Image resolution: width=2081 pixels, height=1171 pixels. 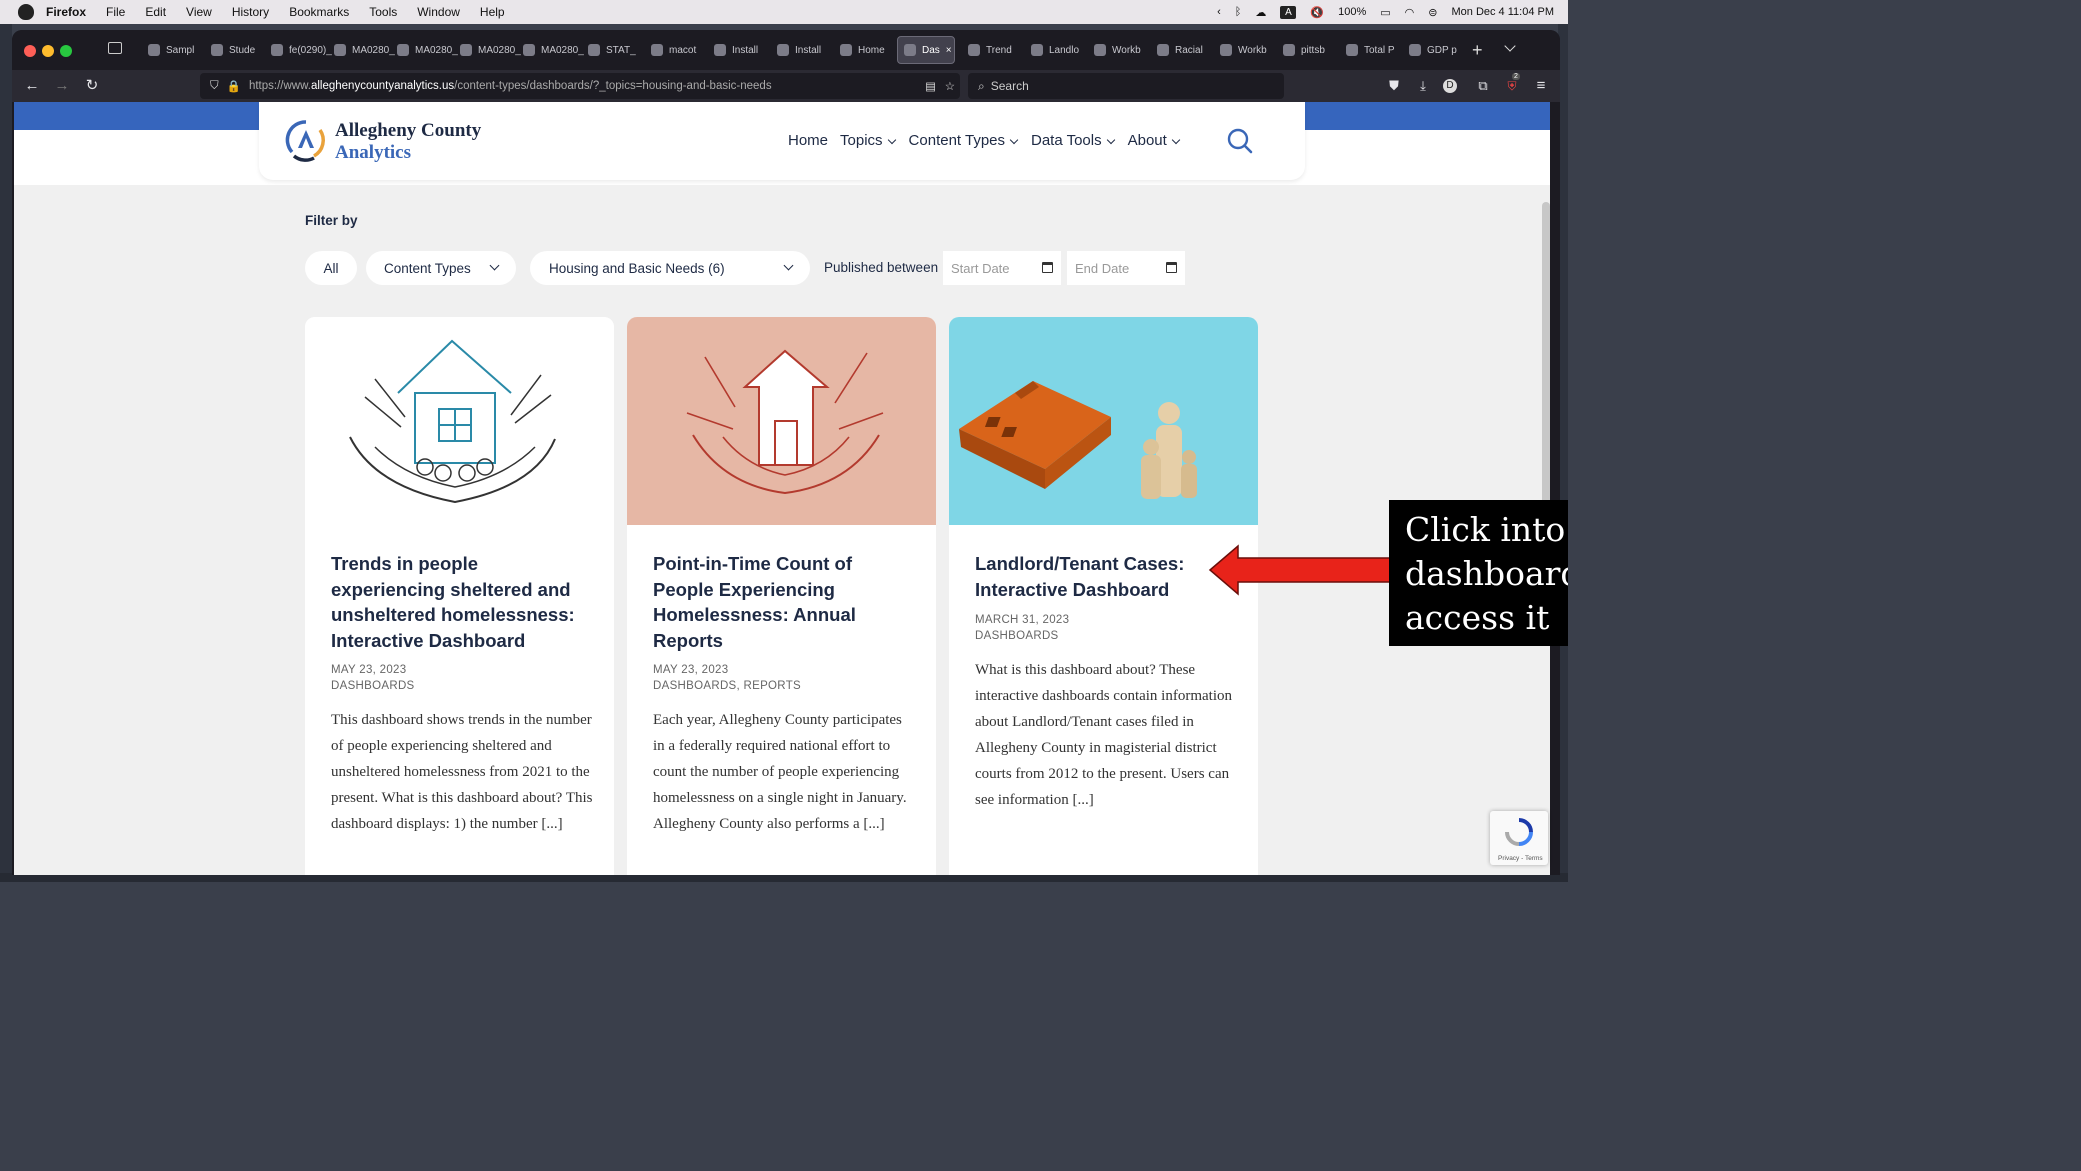 What do you see at coordinates (26, 12) in the screenshot?
I see `apple-icon` at bounding box center [26, 12].